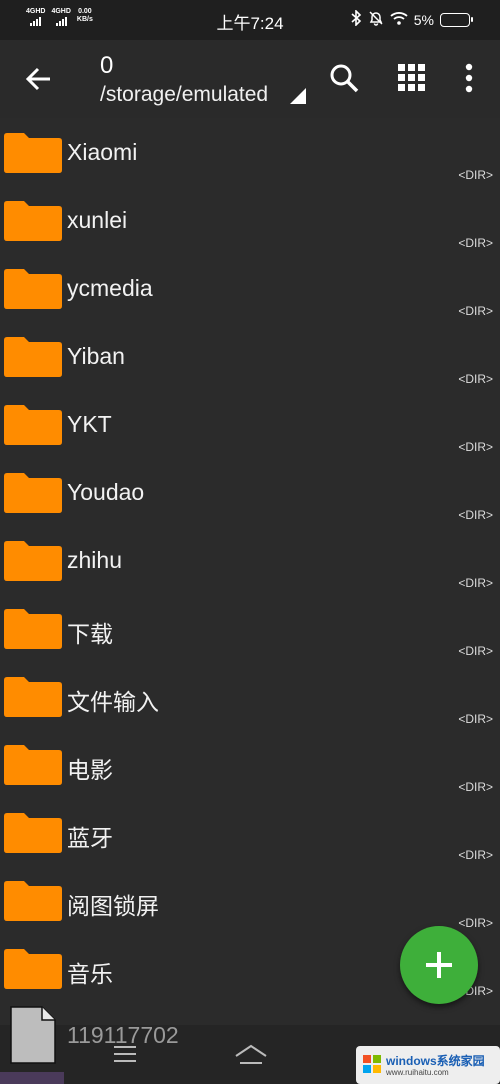 This screenshot has width=500, height=1084. Describe the element at coordinates (250, 628) in the screenshot. I see `file-list-item: 下载 <DIR>` at that location.